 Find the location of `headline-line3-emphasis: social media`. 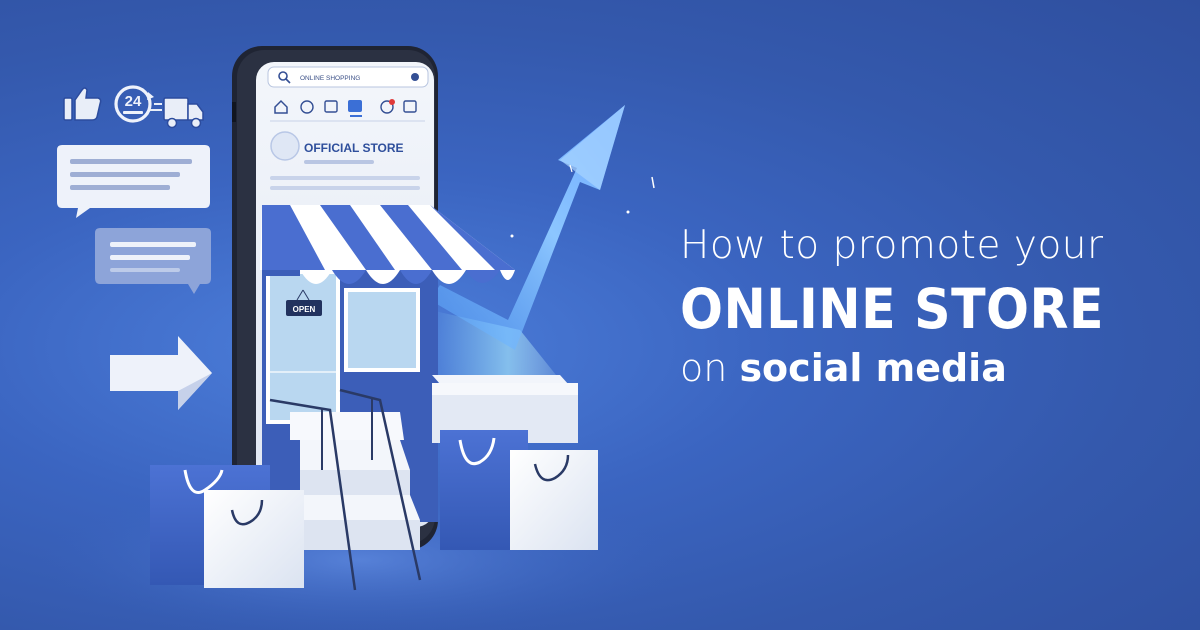

headline-line3-emphasis: social media is located at coordinates (873, 368).